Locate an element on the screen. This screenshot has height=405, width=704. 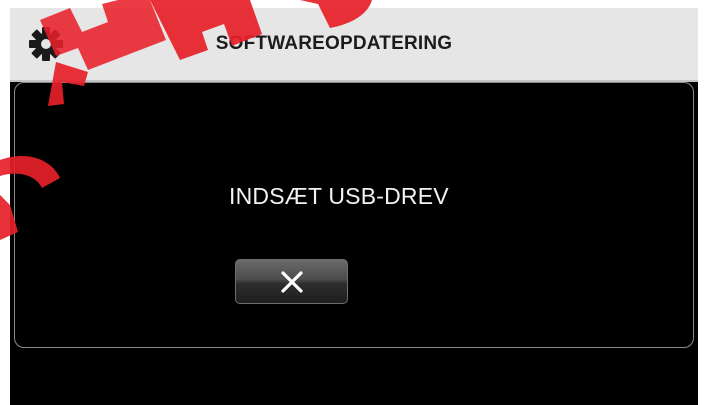
close-icon is located at coordinates (292, 282).